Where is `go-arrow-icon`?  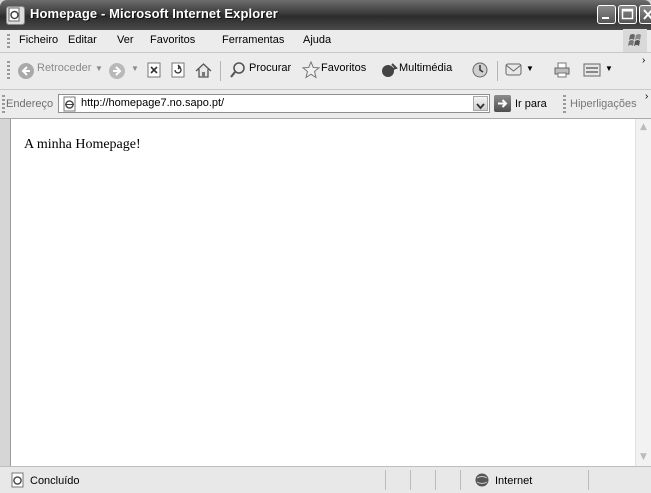 go-arrow-icon is located at coordinates (502, 103).